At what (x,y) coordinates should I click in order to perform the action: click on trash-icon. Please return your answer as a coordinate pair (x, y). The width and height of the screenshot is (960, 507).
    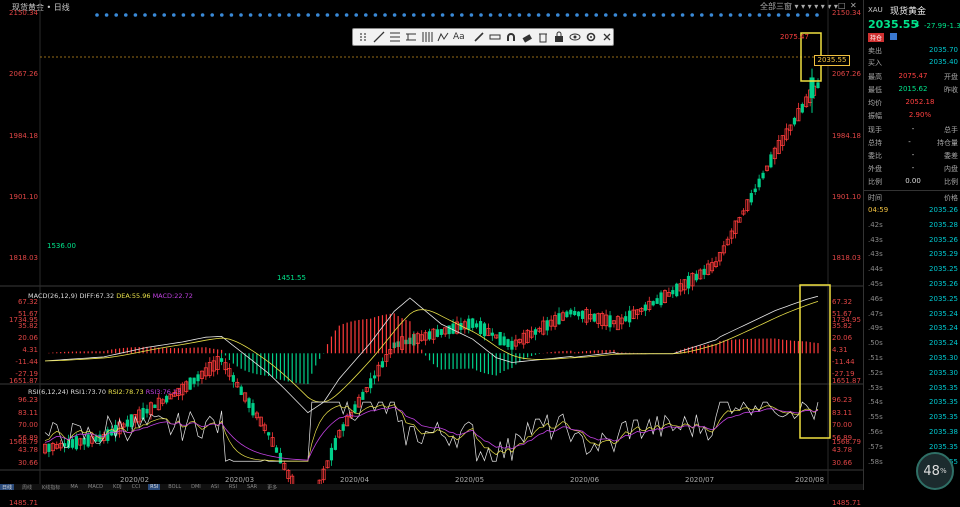
    Looking at the image, I should click on (543, 37).